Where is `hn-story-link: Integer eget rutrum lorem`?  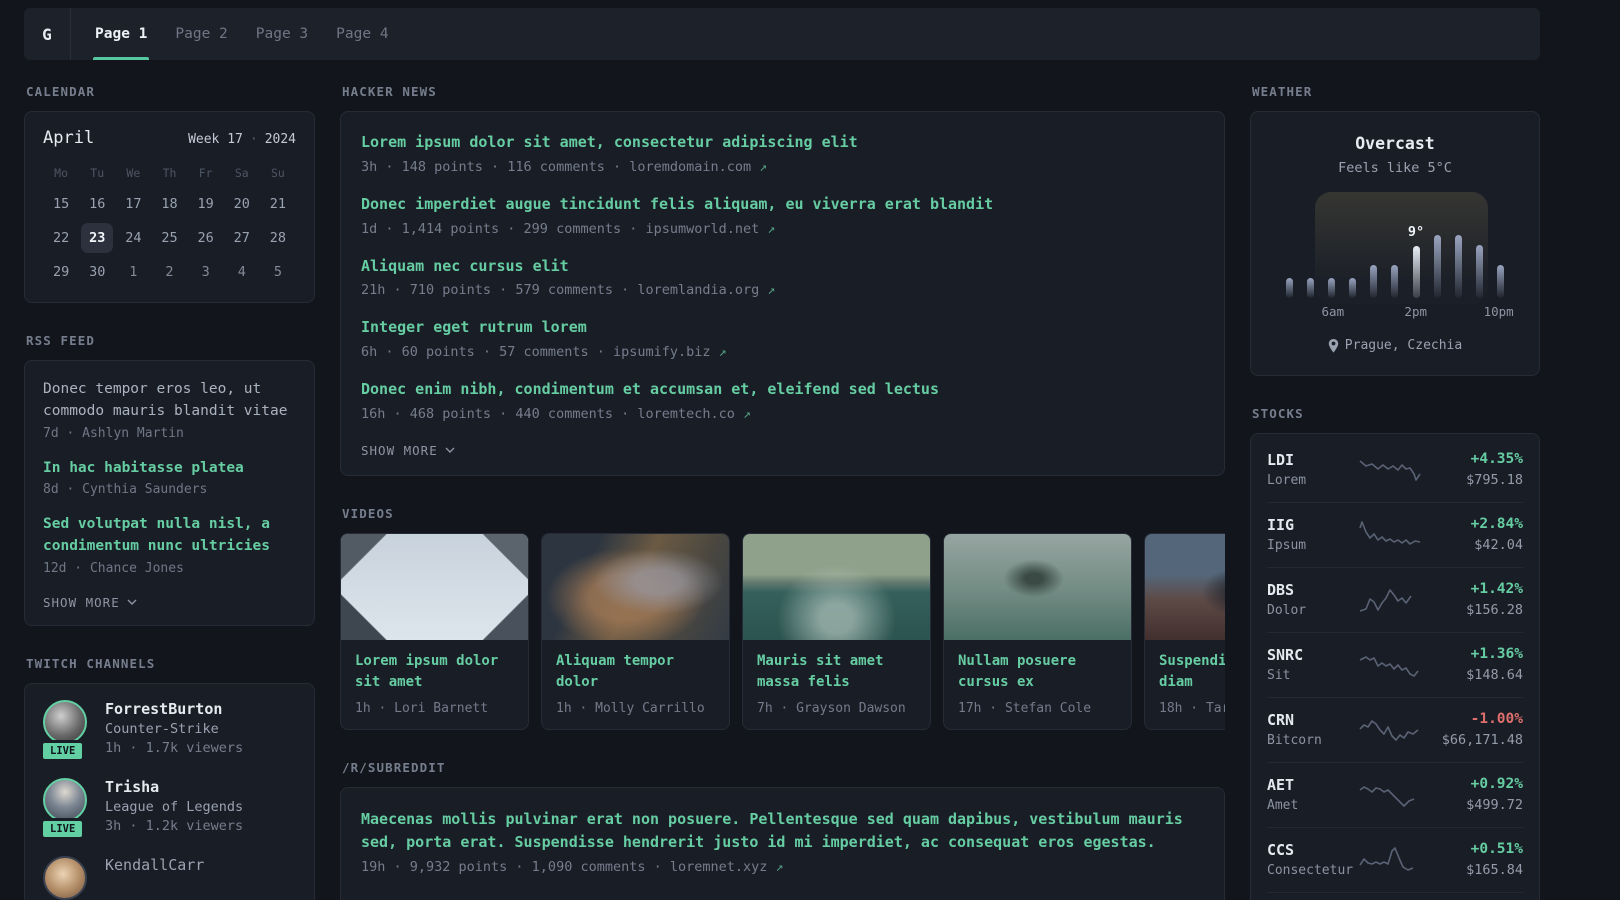
hn-story-link: Integer eget rutrum lorem is located at coordinates (782, 328).